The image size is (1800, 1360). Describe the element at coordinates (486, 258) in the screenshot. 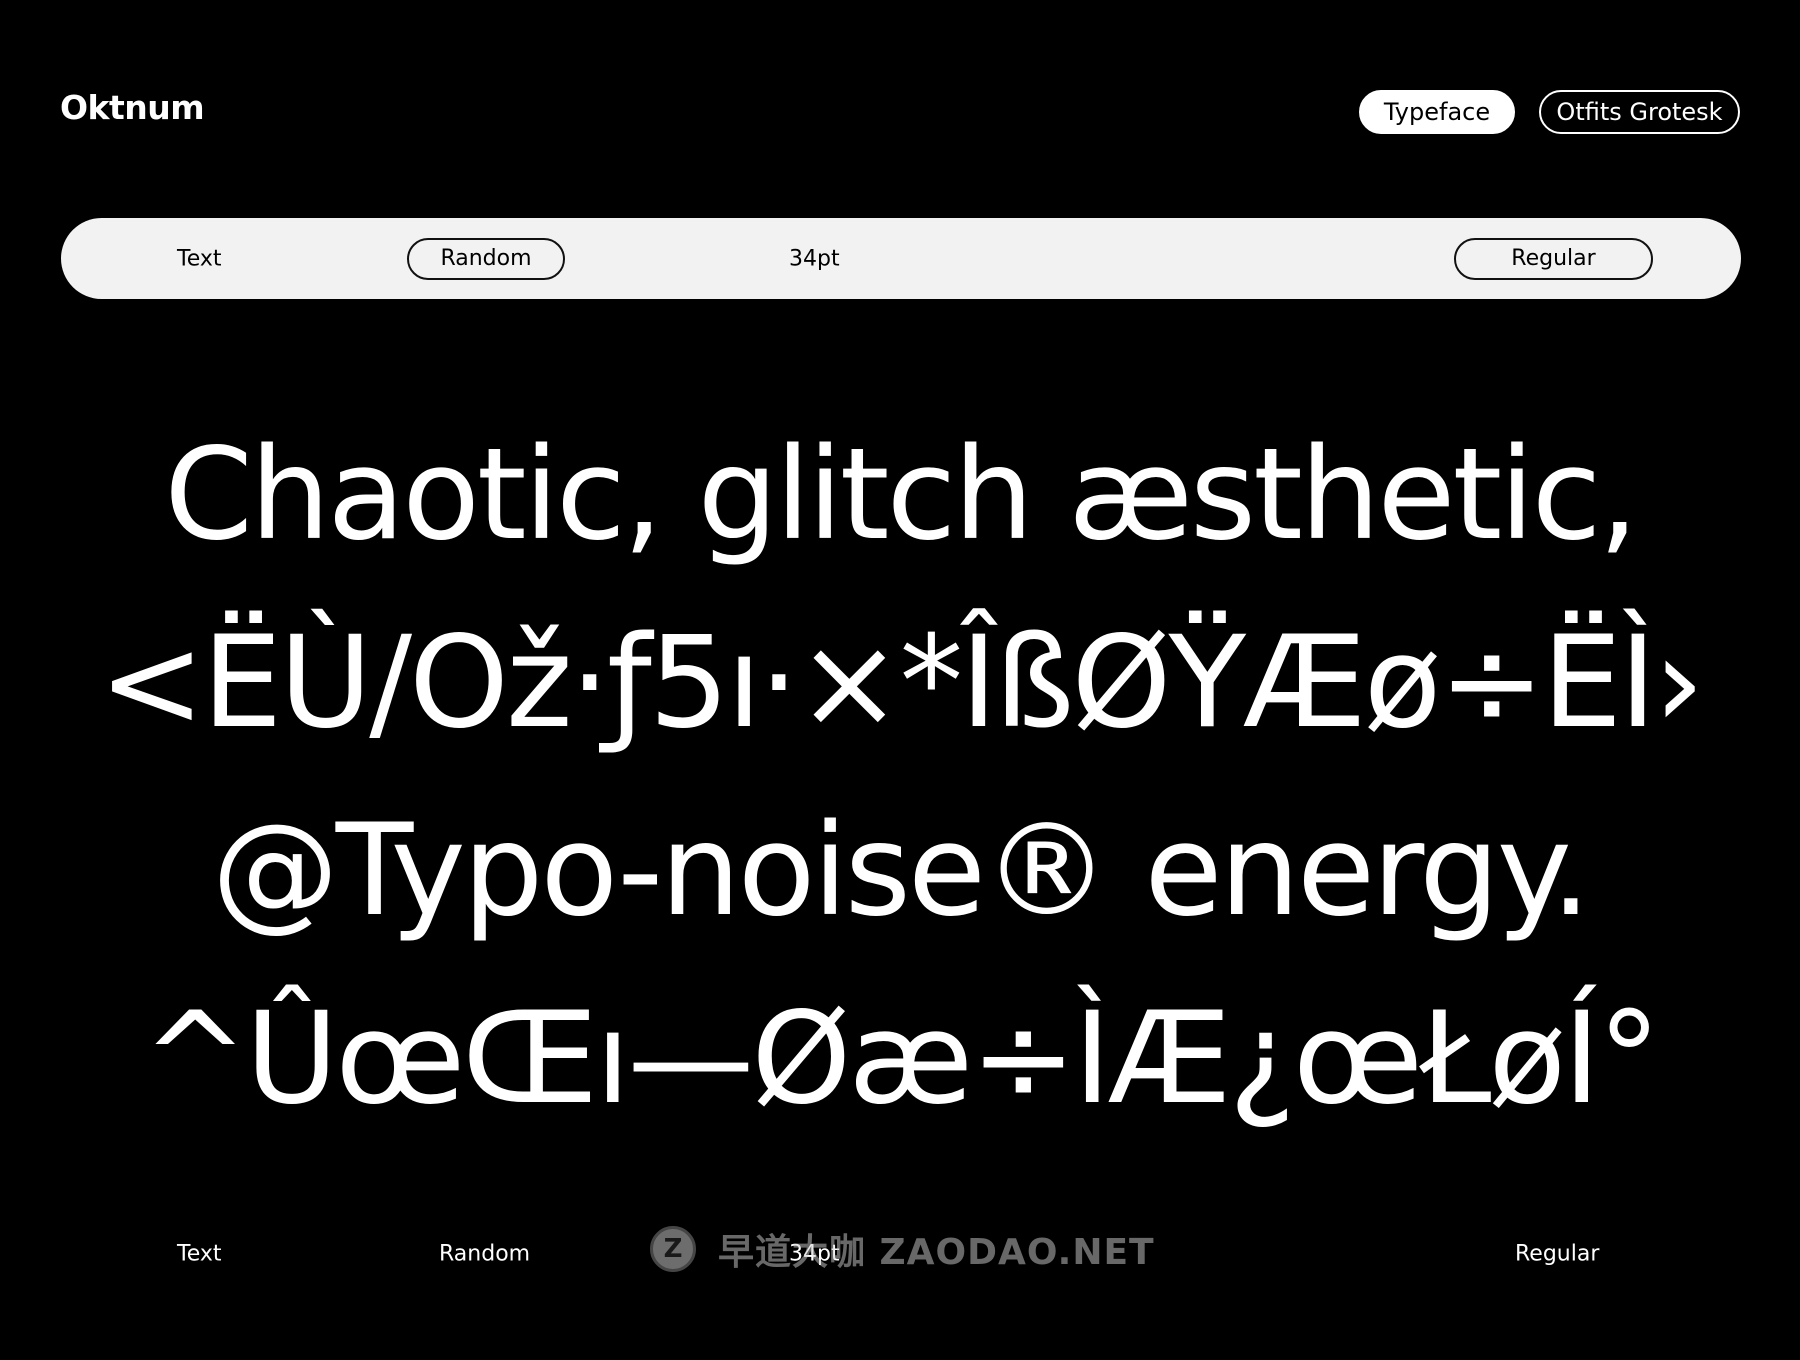

I see `random-button: Random` at that location.